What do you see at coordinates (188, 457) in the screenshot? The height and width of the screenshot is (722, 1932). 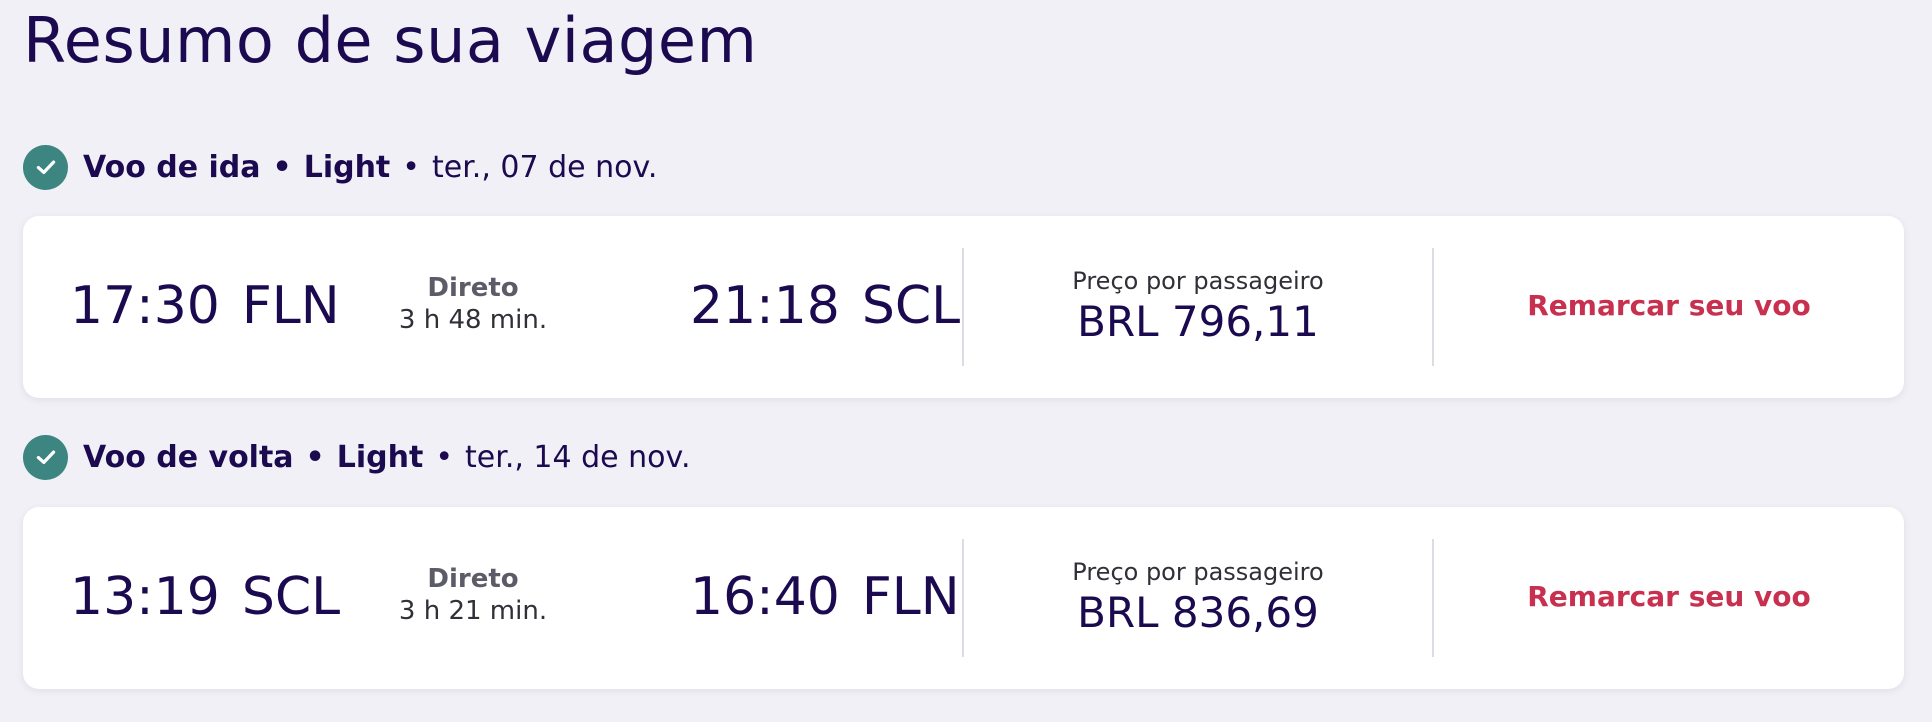 I see `segment-label: Voo de volta` at bounding box center [188, 457].